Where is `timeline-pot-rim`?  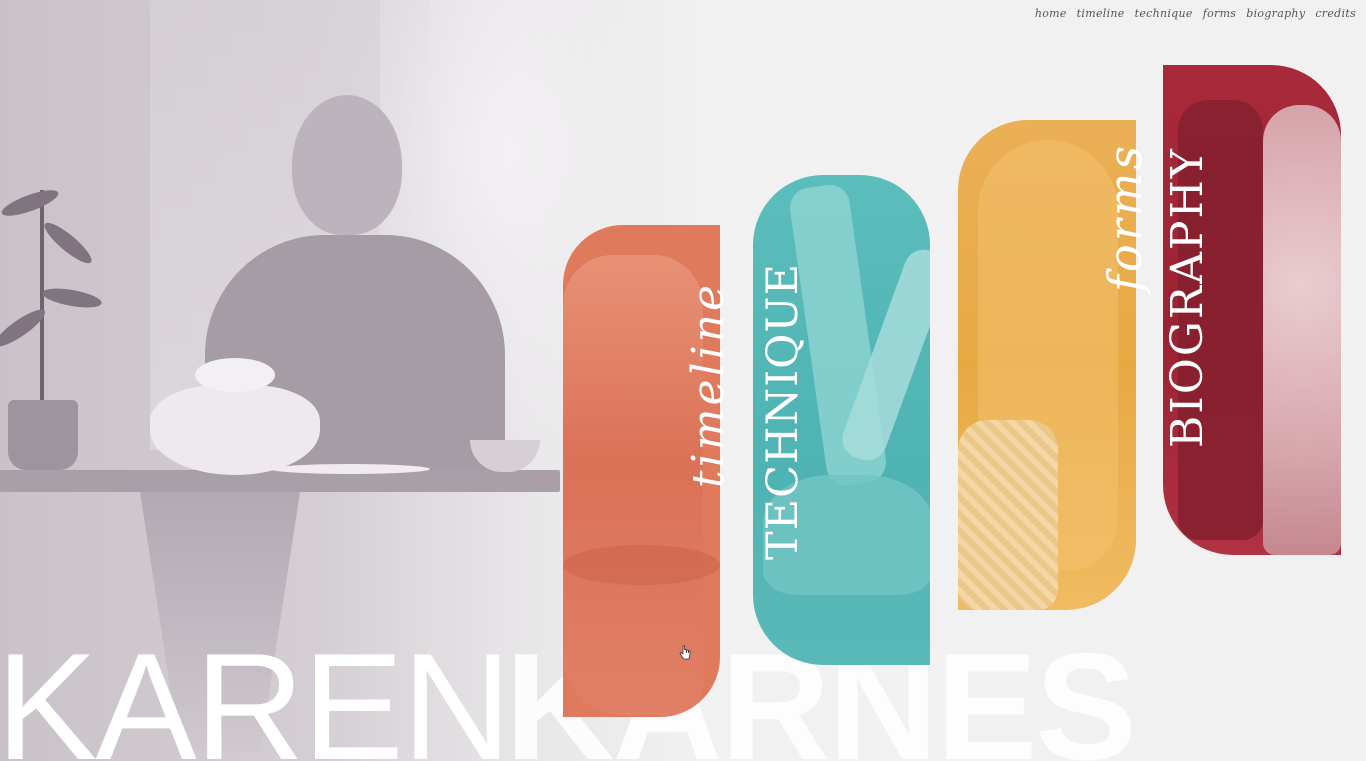
timeline-pot-rim is located at coordinates (641, 565).